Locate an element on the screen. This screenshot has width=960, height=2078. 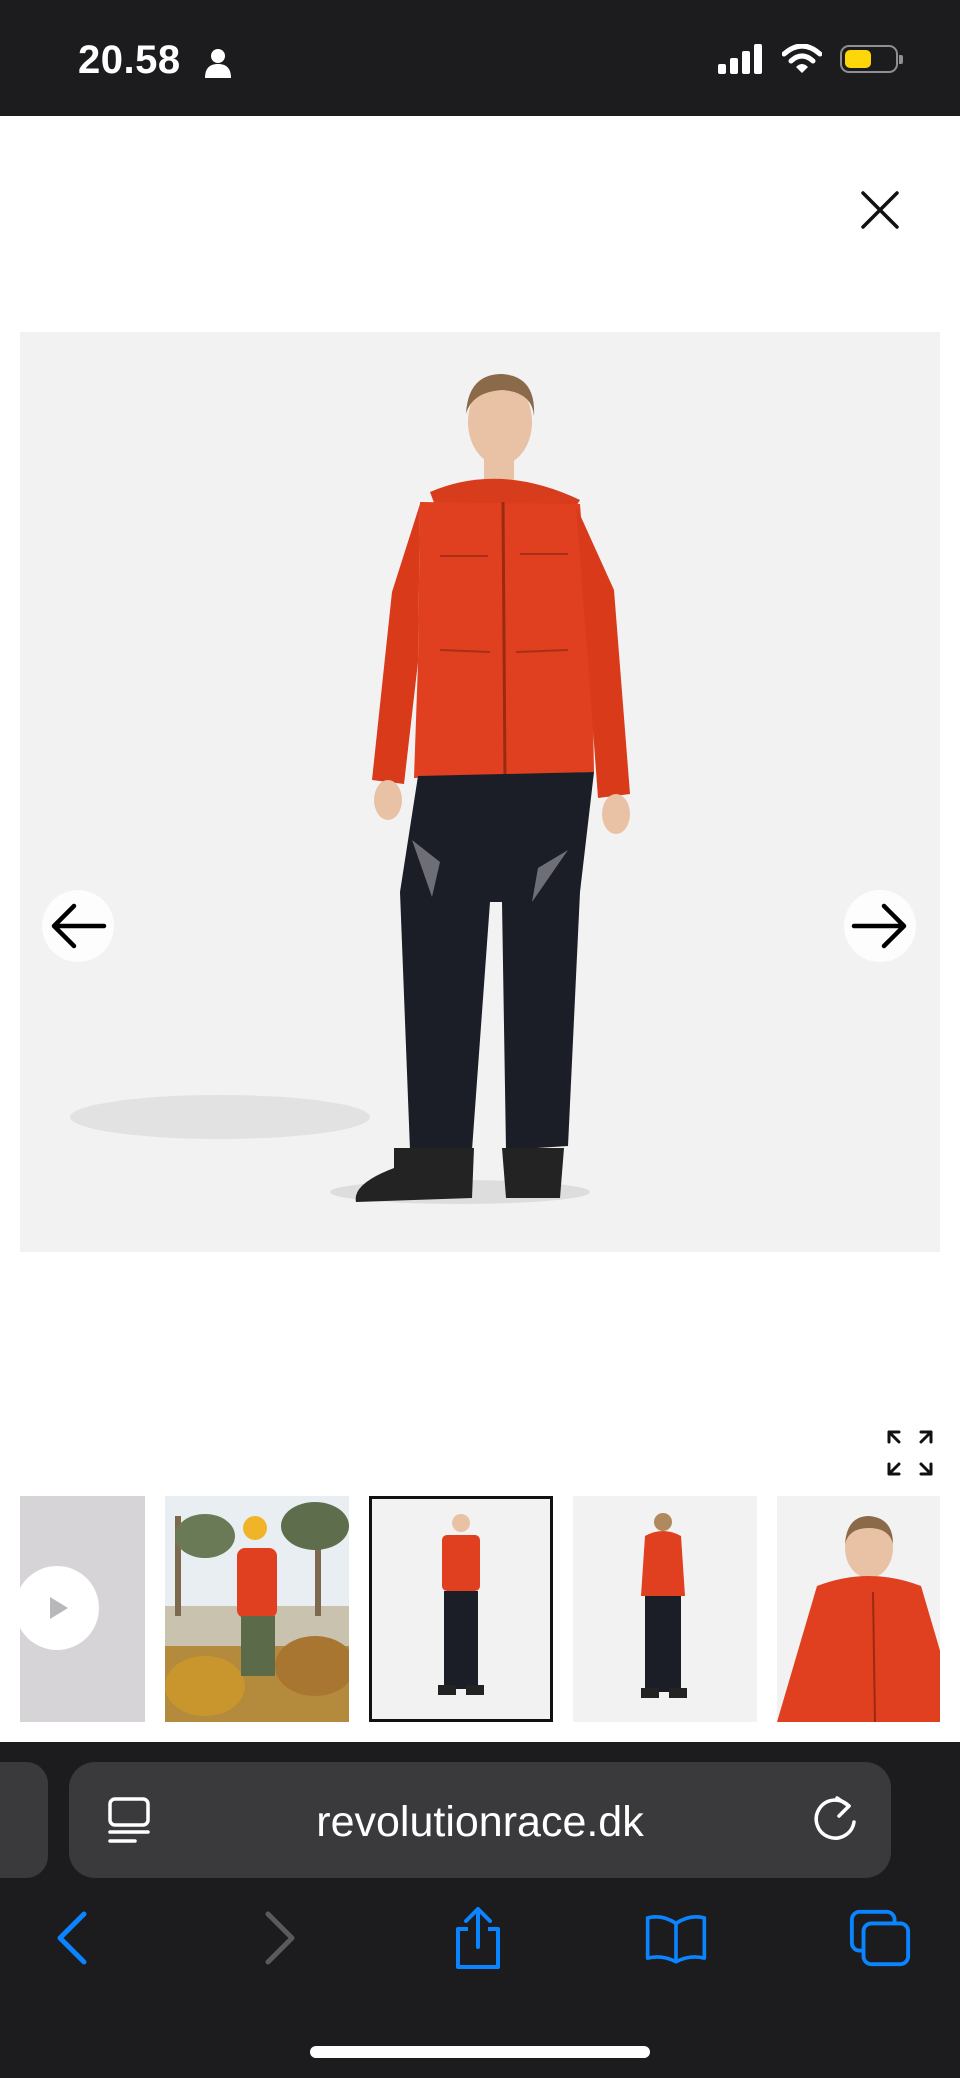
thumbnail-front-image is located at coordinates (461, 1609).